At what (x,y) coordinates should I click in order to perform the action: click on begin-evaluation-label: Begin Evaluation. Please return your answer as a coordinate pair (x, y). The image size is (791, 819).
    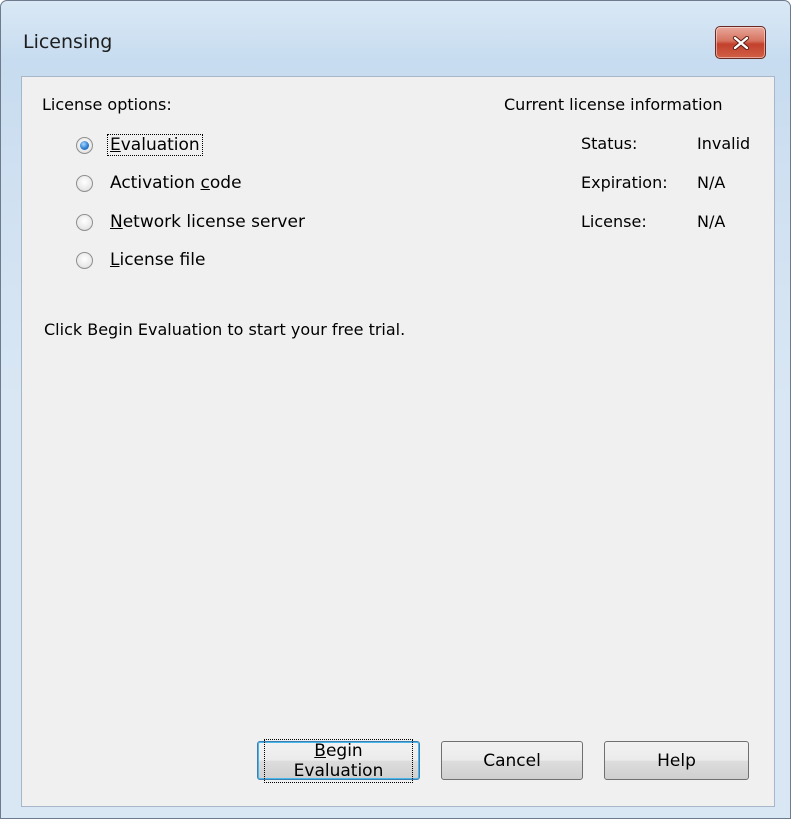
    Looking at the image, I should click on (338, 760).